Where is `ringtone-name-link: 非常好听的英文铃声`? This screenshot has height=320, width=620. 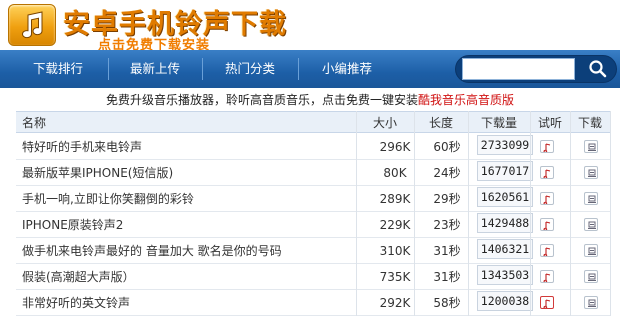
ringtone-name-link: 非常好听的英文铃声 is located at coordinates (187, 303).